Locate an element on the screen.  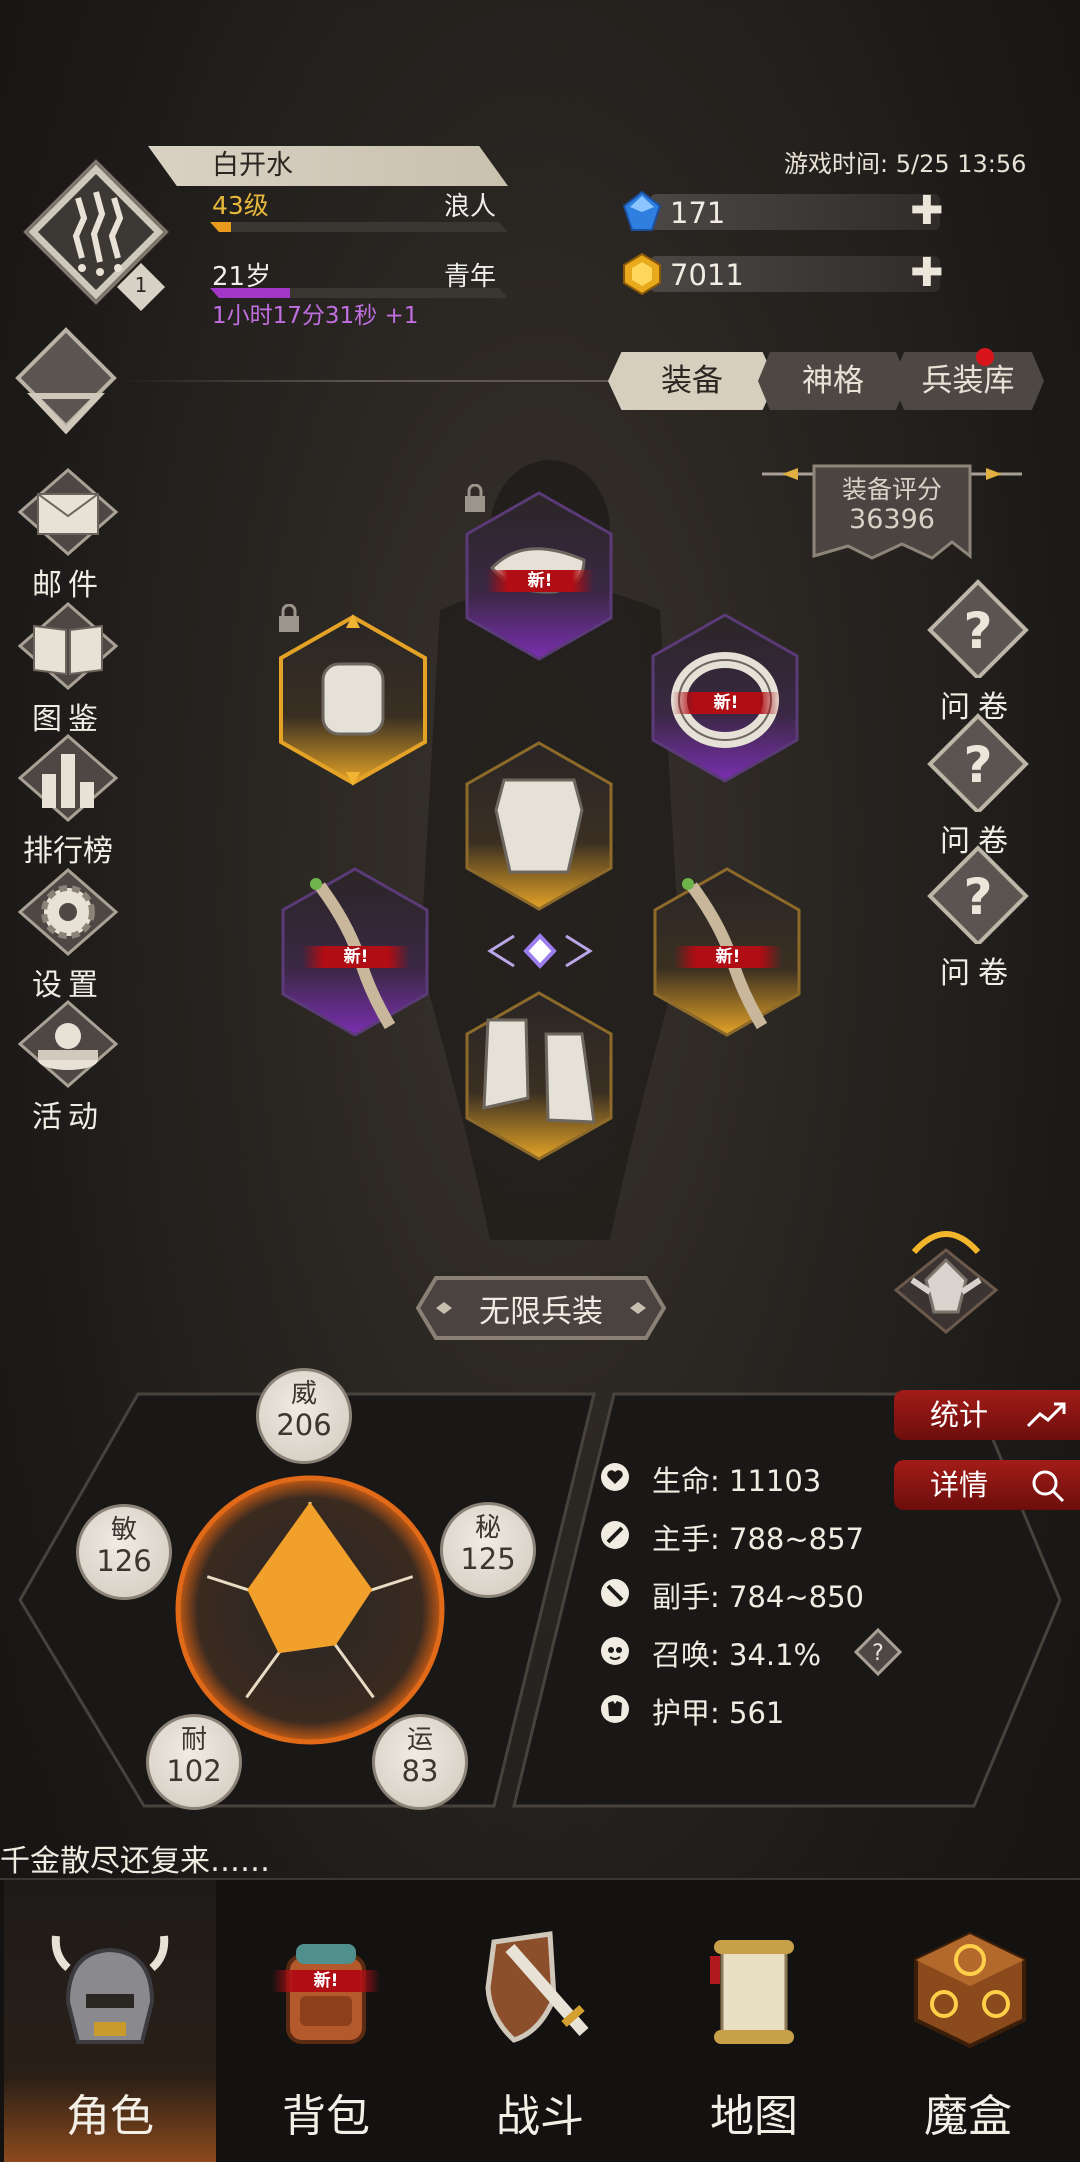
attr-endurance: 耐 102 is located at coordinates (194, 1762).